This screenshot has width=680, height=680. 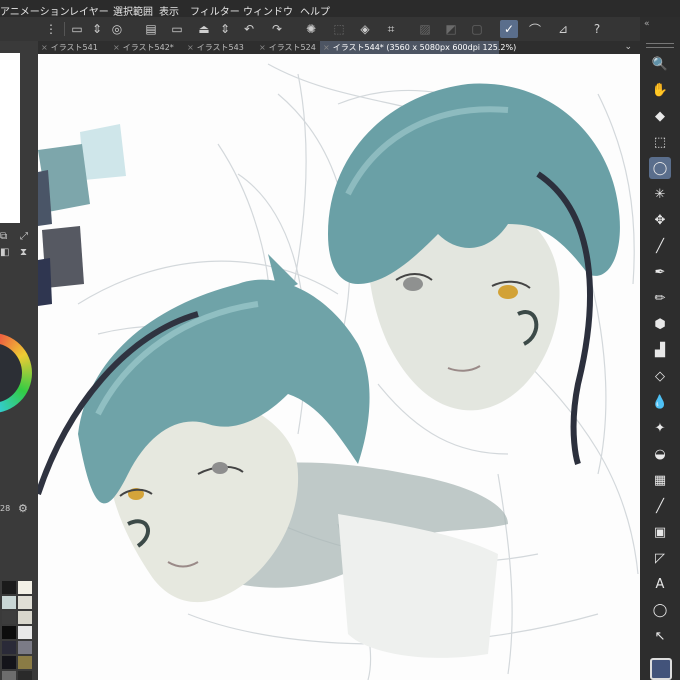 What do you see at coordinates (425, 29) in the screenshot?
I see `layer-off-icon: ▨` at bounding box center [425, 29].